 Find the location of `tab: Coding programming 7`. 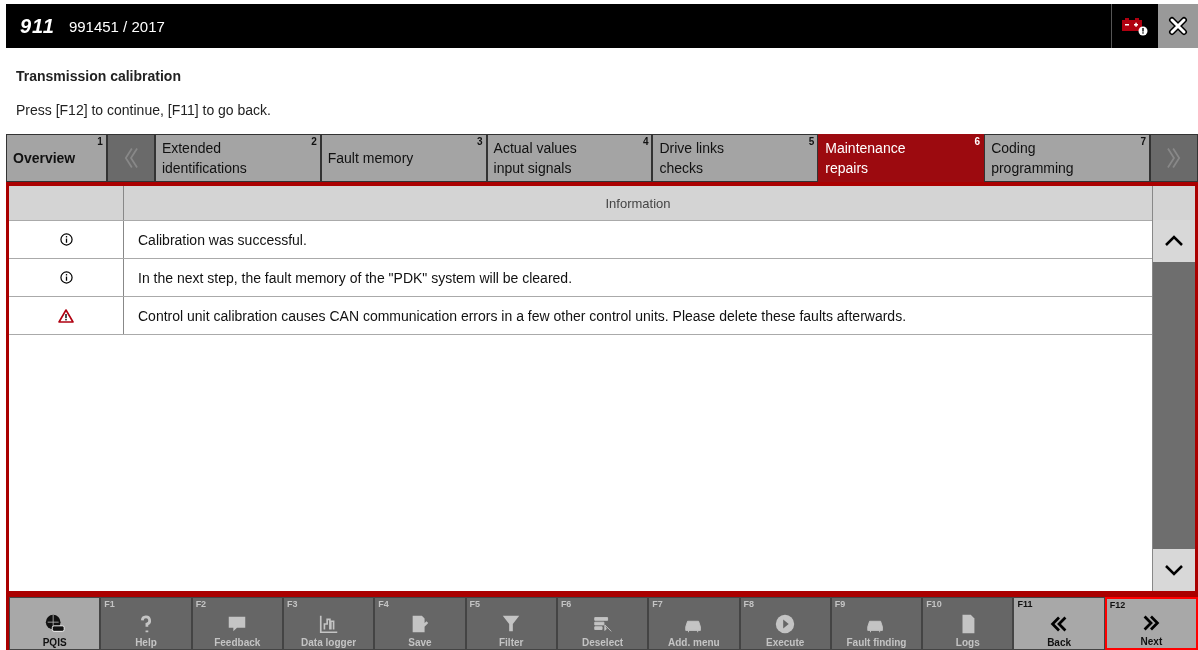

tab: Coding programming 7 is located at coordinates (1067, 158).